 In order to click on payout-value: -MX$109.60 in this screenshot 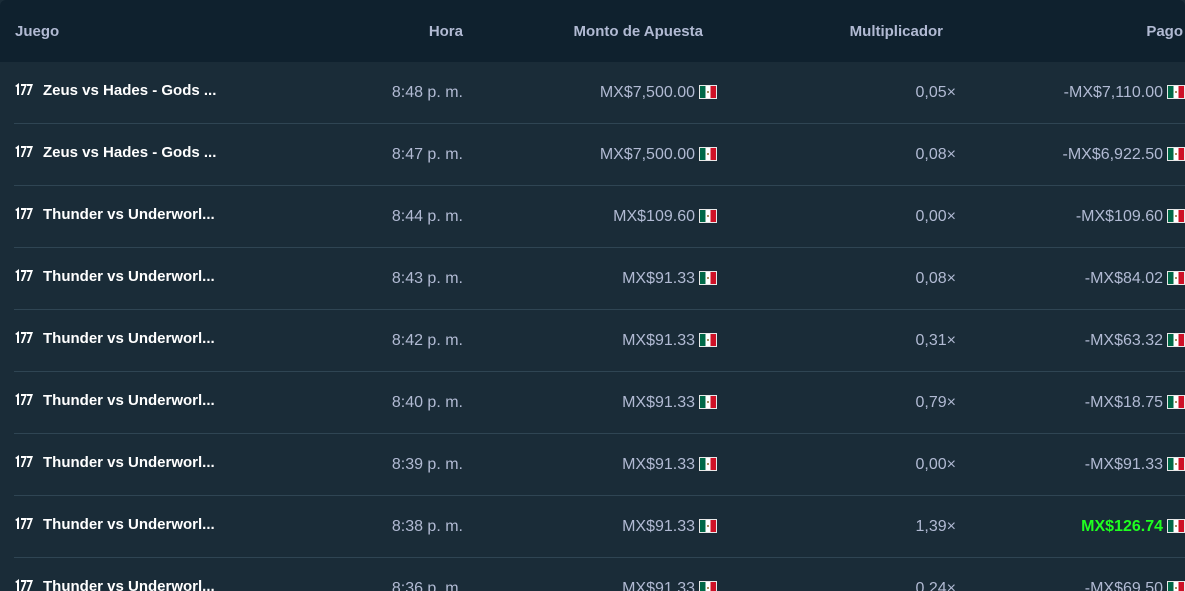, I will do `click(1119, 216)`.